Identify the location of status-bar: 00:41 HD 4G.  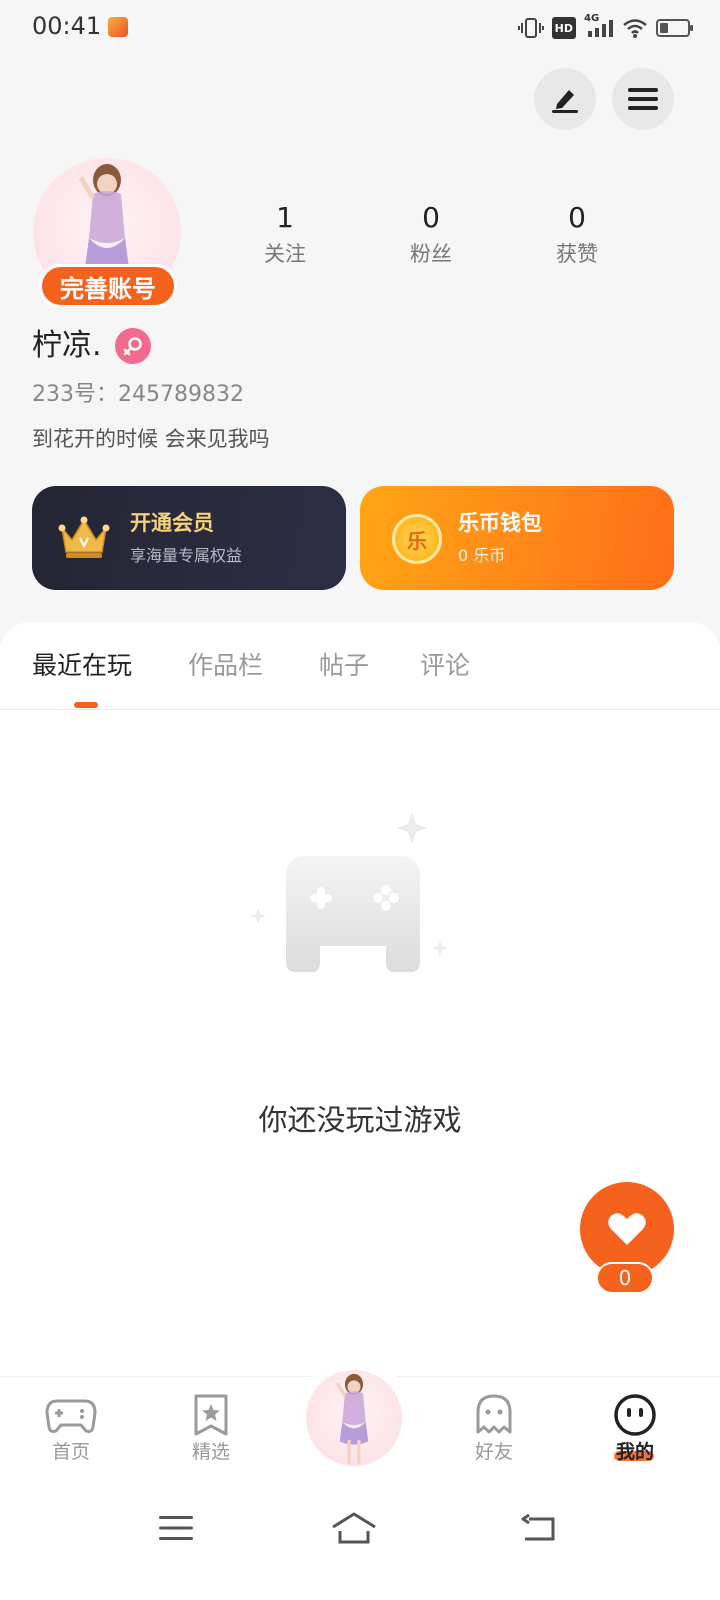
(360, 28).